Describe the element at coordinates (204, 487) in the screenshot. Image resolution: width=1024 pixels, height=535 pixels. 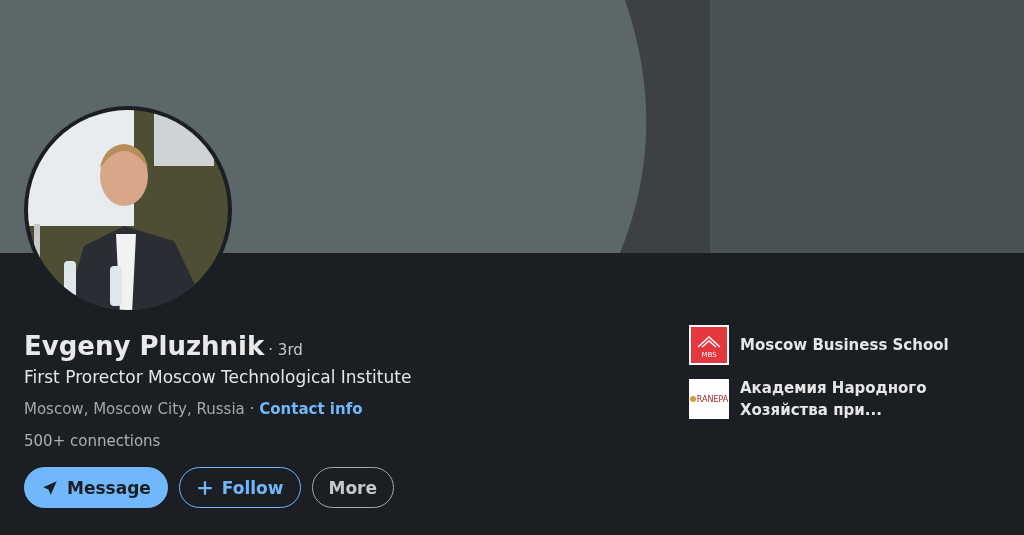
I see `plus-icon` at that location.